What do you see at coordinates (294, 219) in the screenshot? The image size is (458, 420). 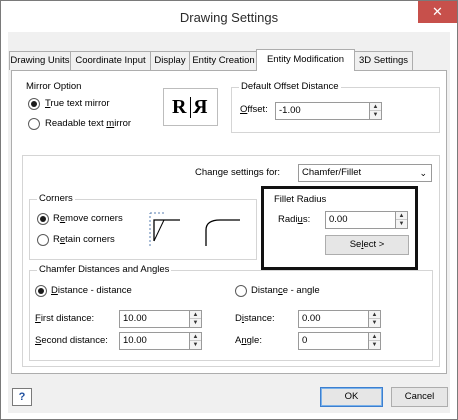 I see `radius-label: Radius:` at bounding box center [294, 219].